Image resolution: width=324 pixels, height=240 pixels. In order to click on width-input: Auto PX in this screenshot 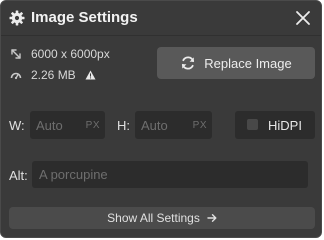, I will do `click(67, 125)`.